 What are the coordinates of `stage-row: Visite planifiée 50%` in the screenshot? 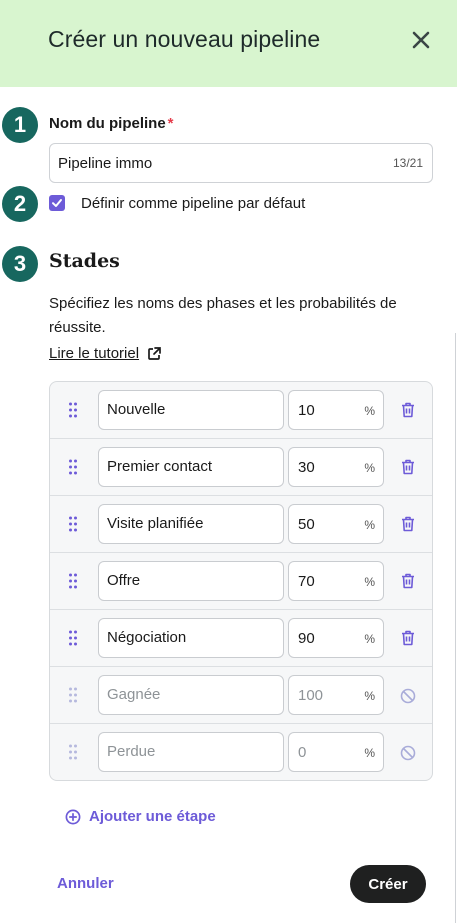 It's located at (241, 524).